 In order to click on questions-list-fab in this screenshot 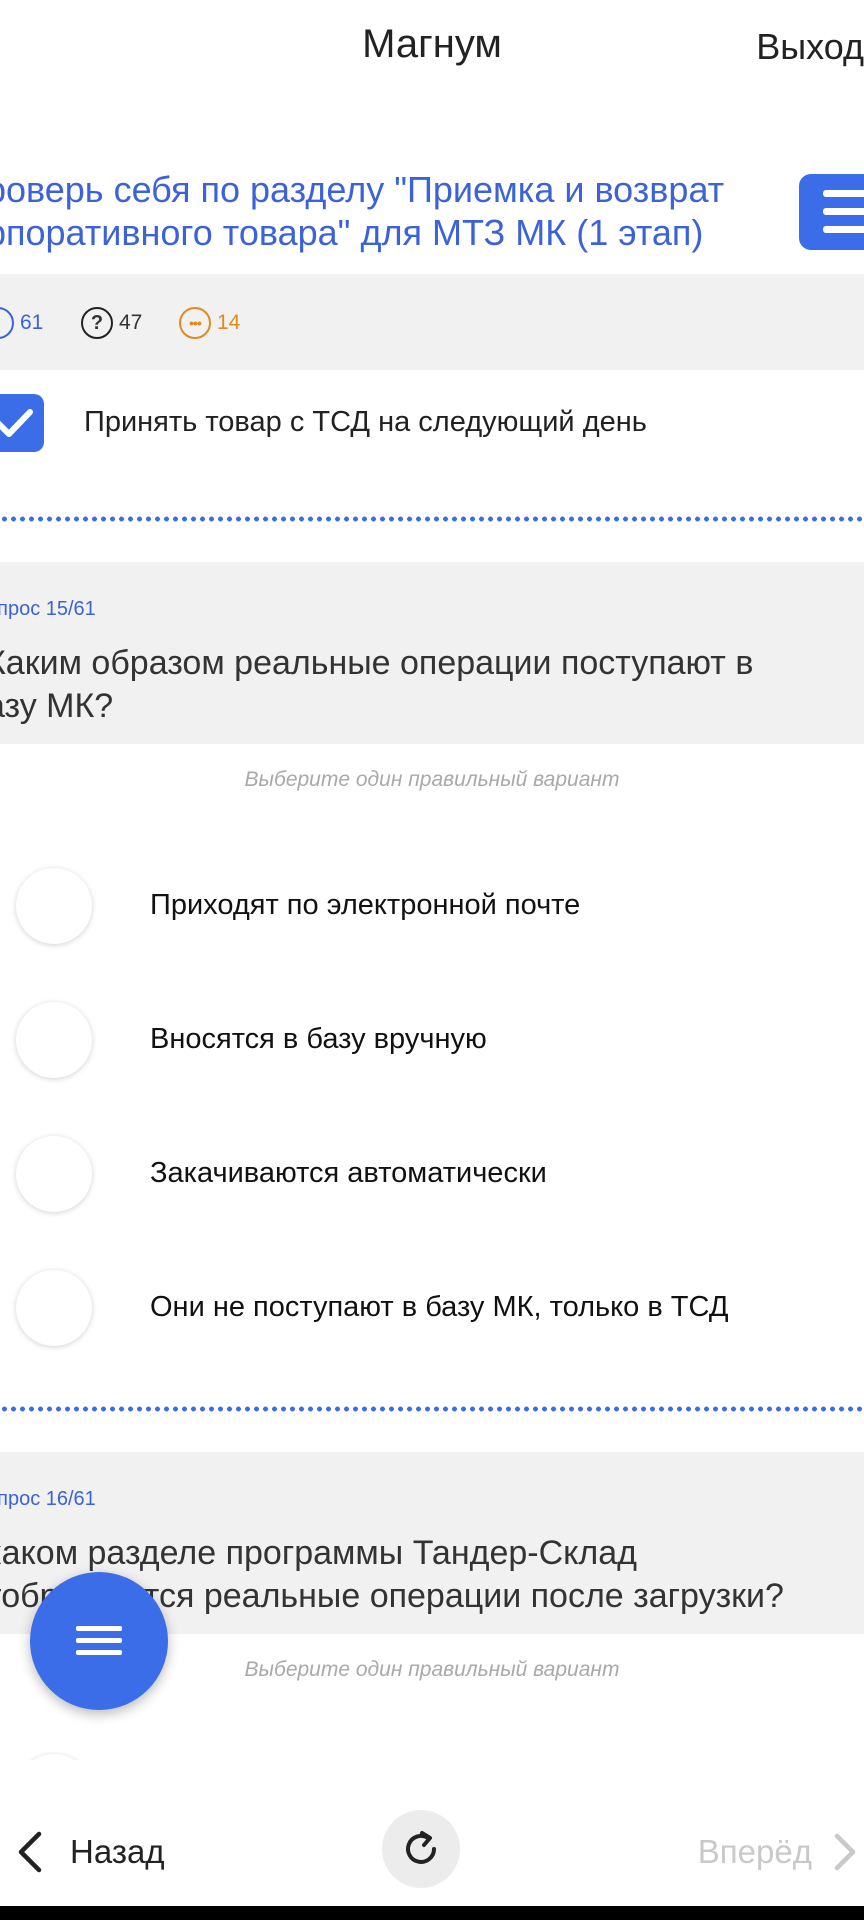, I will do `click(99, 1641)`.